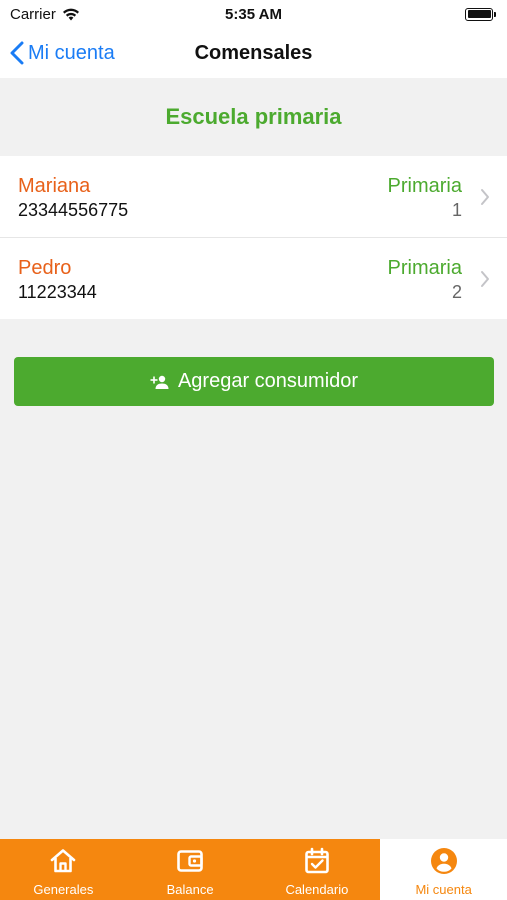 The image size is (507, 900). What do you see at coordinates (190, 889) in the screenshot?
I see `tab-label: Balance` at bounding box center [190, 889].